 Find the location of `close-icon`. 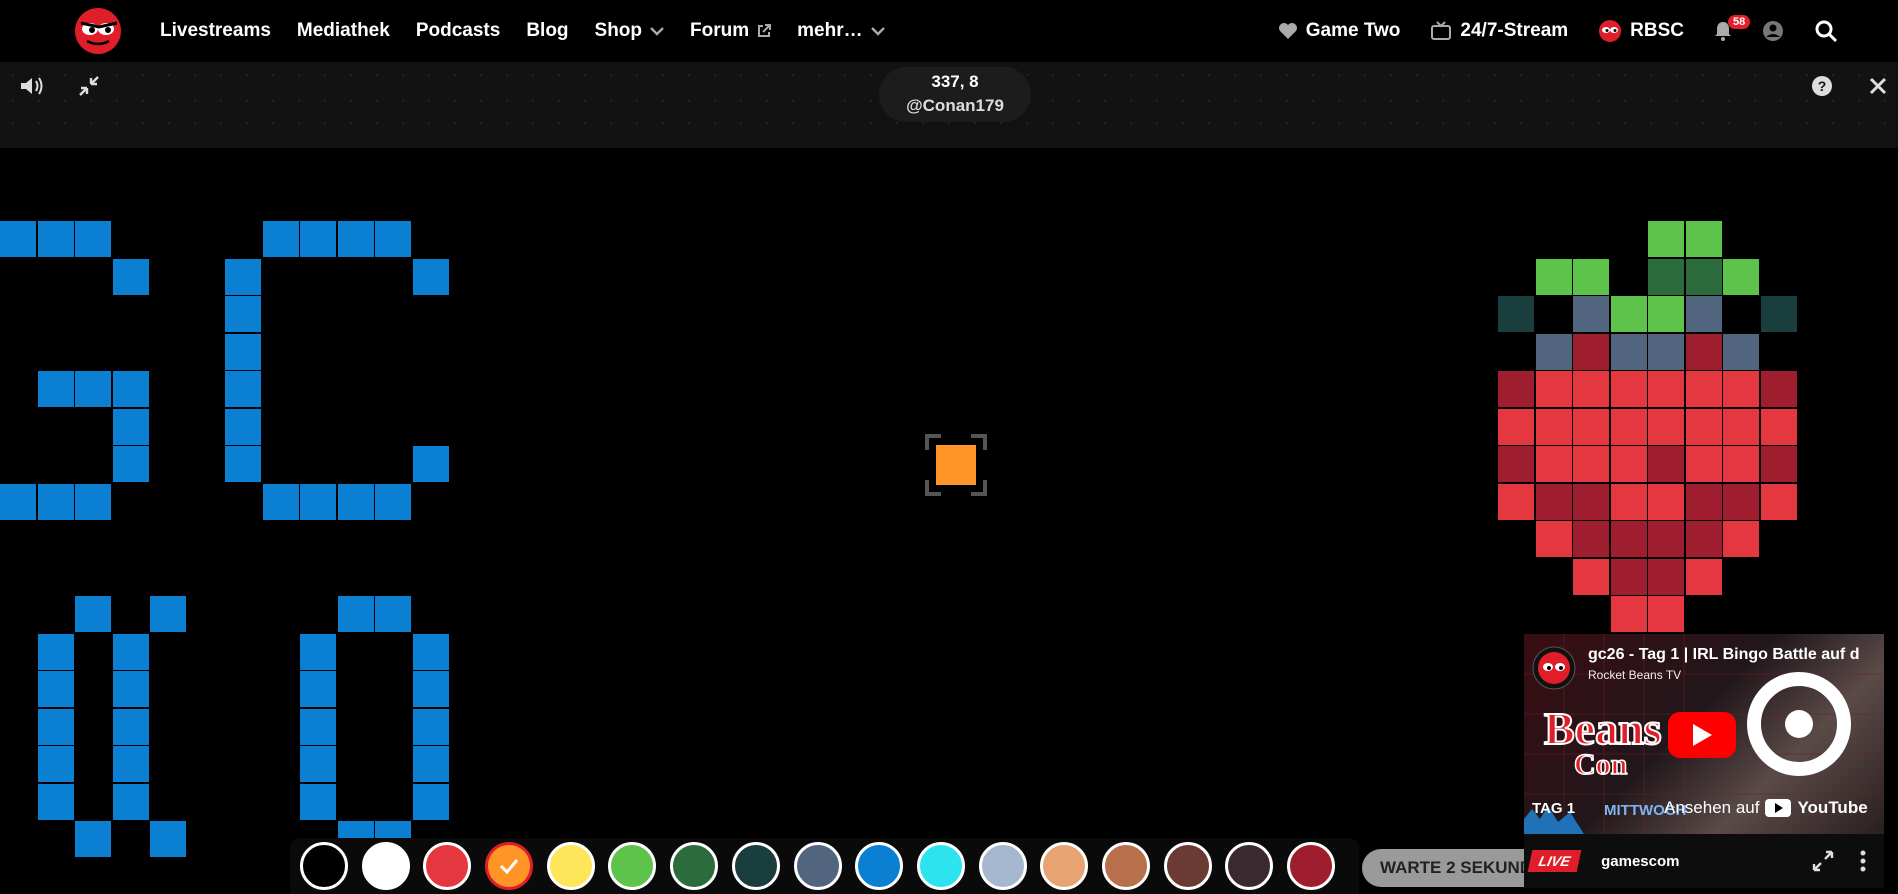

close-icon is located at coordinates (1878, 86).